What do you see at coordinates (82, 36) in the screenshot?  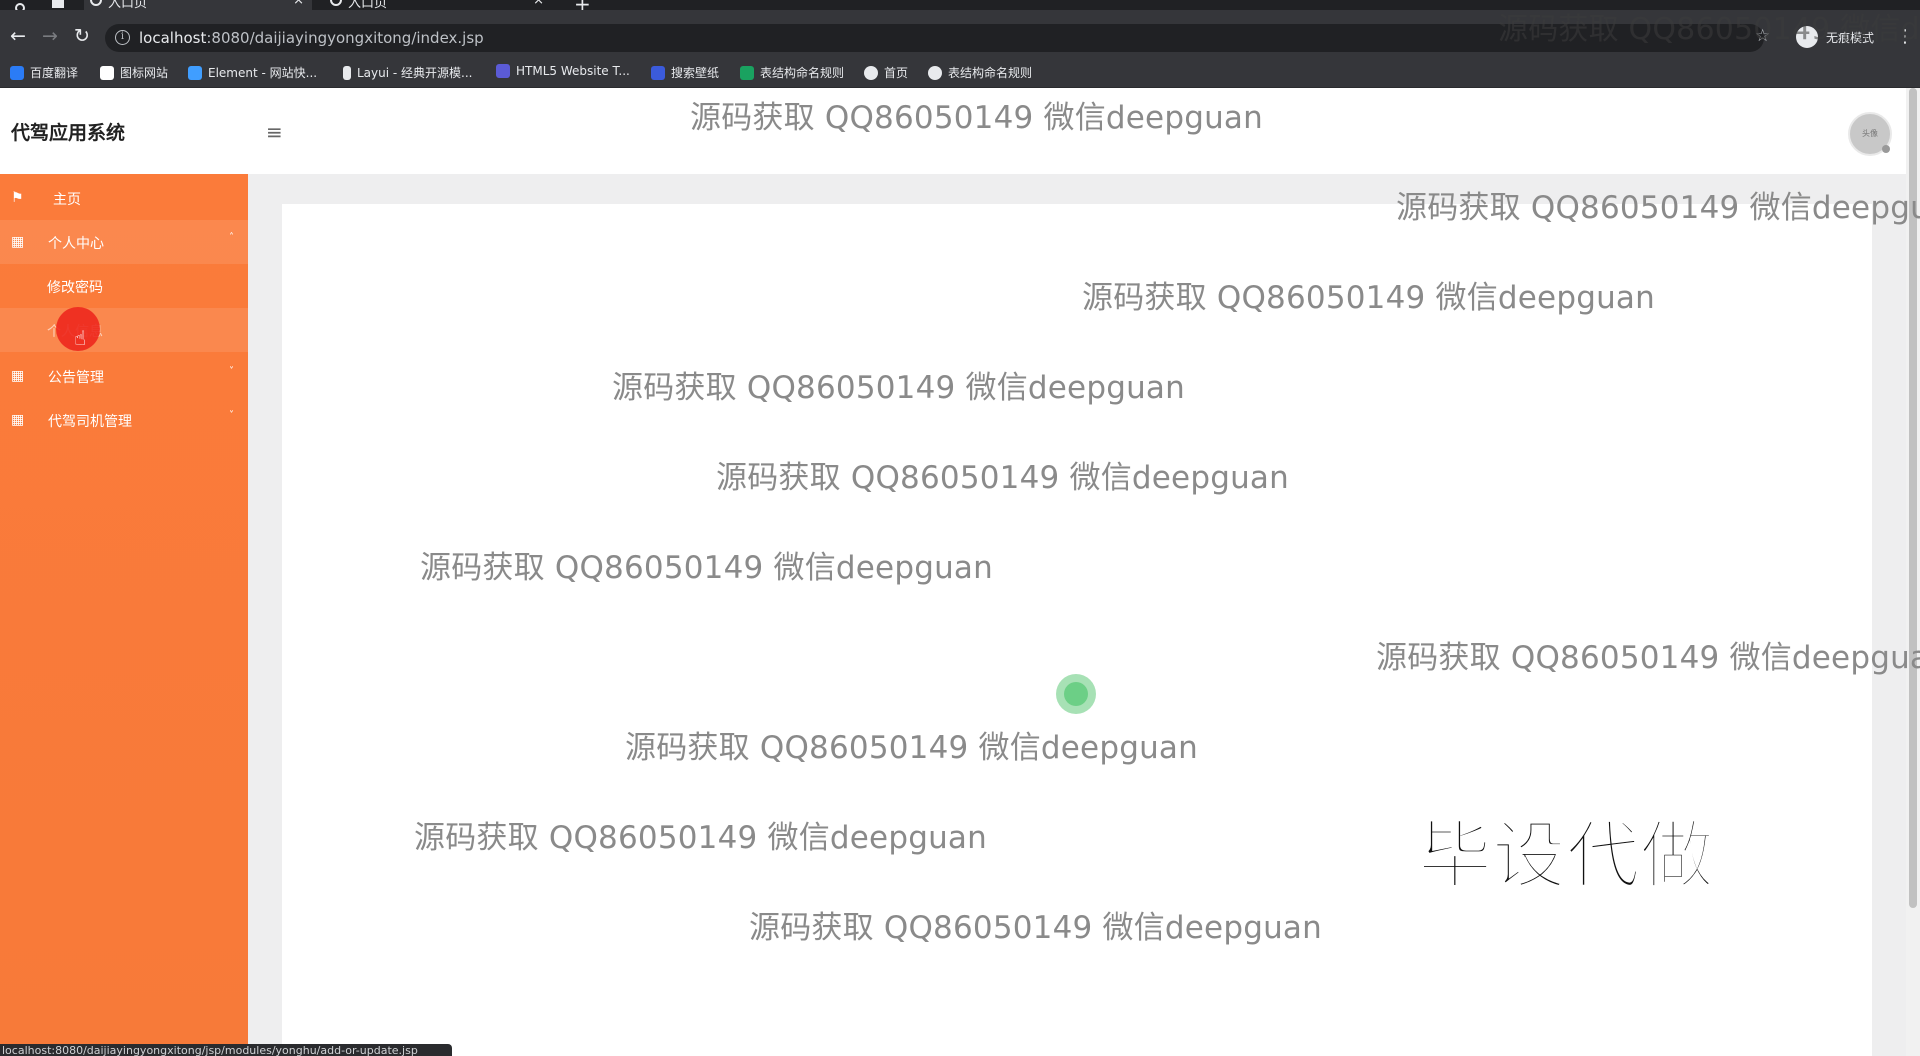 I see `reload-icon: ↻` at bounding box center [82, 36].